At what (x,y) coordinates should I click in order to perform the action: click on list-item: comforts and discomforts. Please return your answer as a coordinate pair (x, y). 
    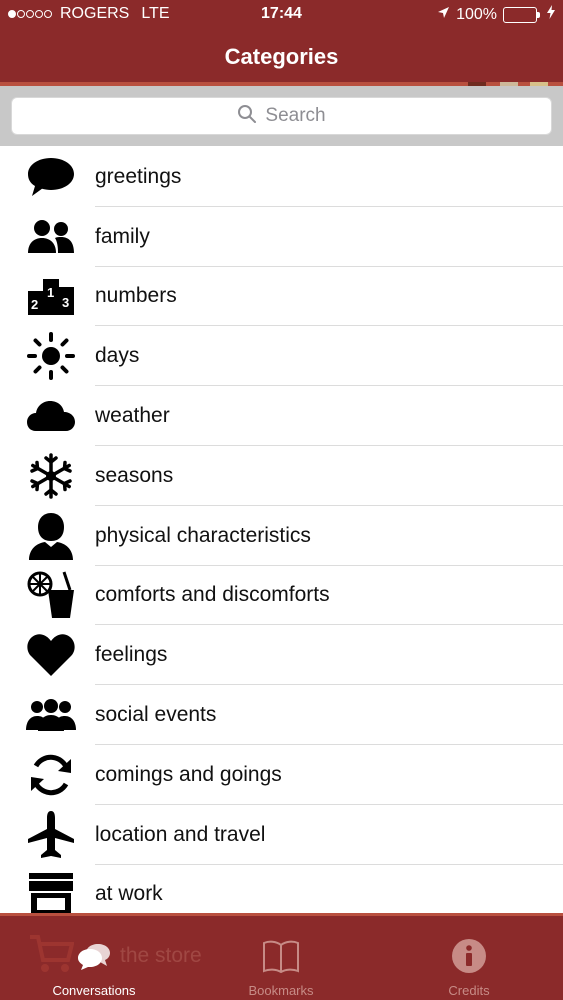
    Looking at the image, I should click on (281, 596).